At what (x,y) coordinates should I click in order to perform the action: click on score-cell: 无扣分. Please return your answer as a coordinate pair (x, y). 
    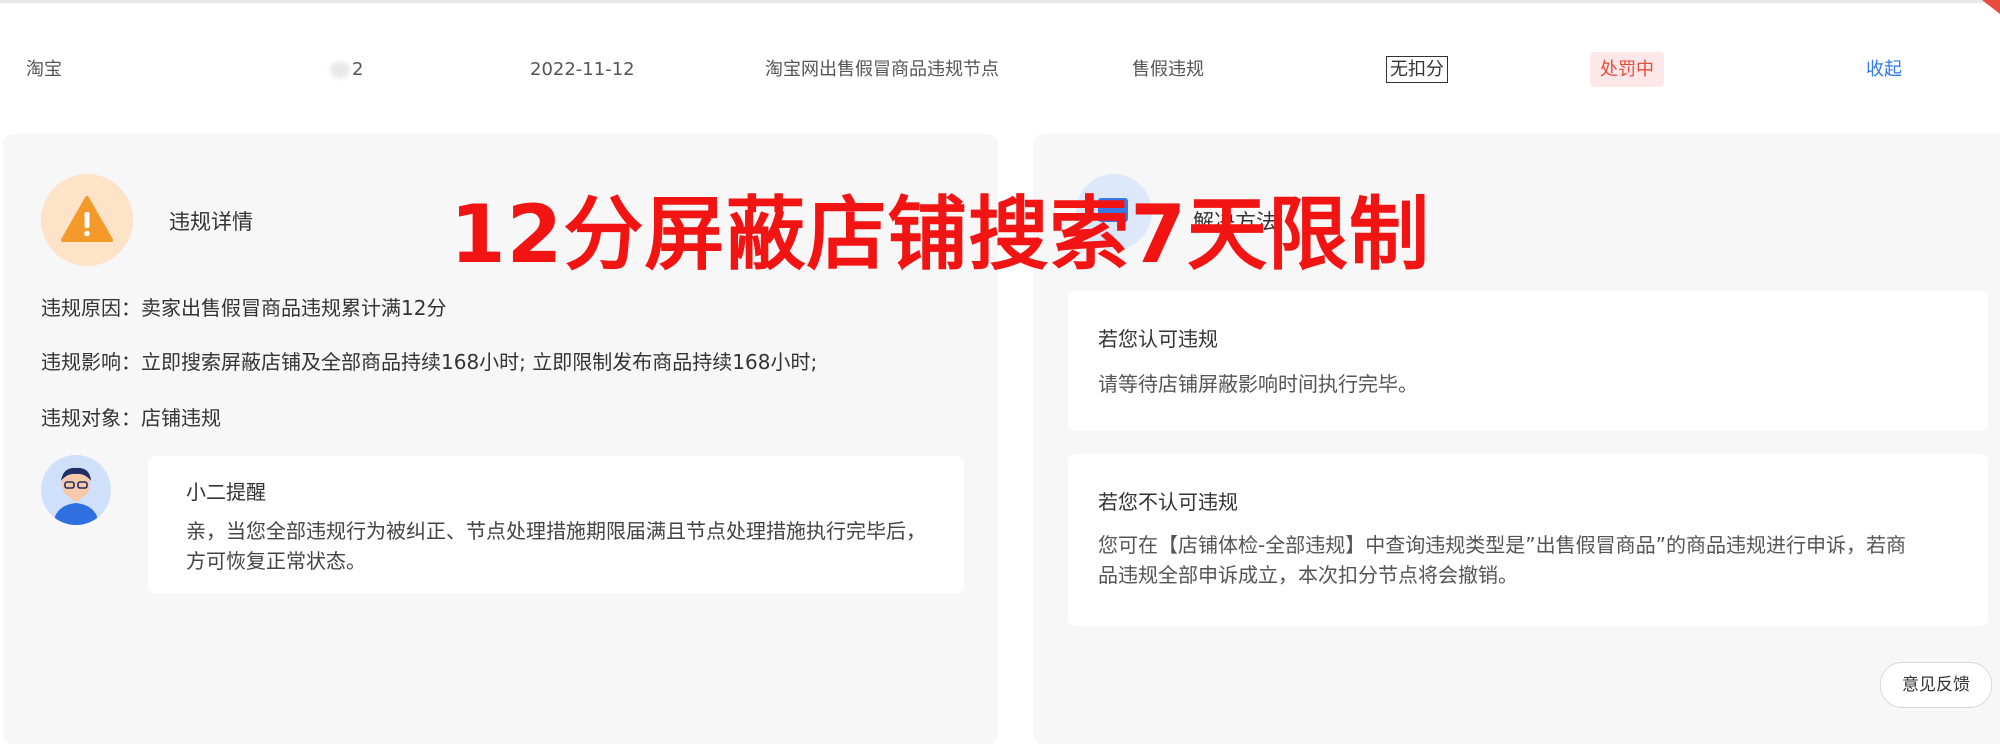
    Looking at the image, I should click on (1417, 70).